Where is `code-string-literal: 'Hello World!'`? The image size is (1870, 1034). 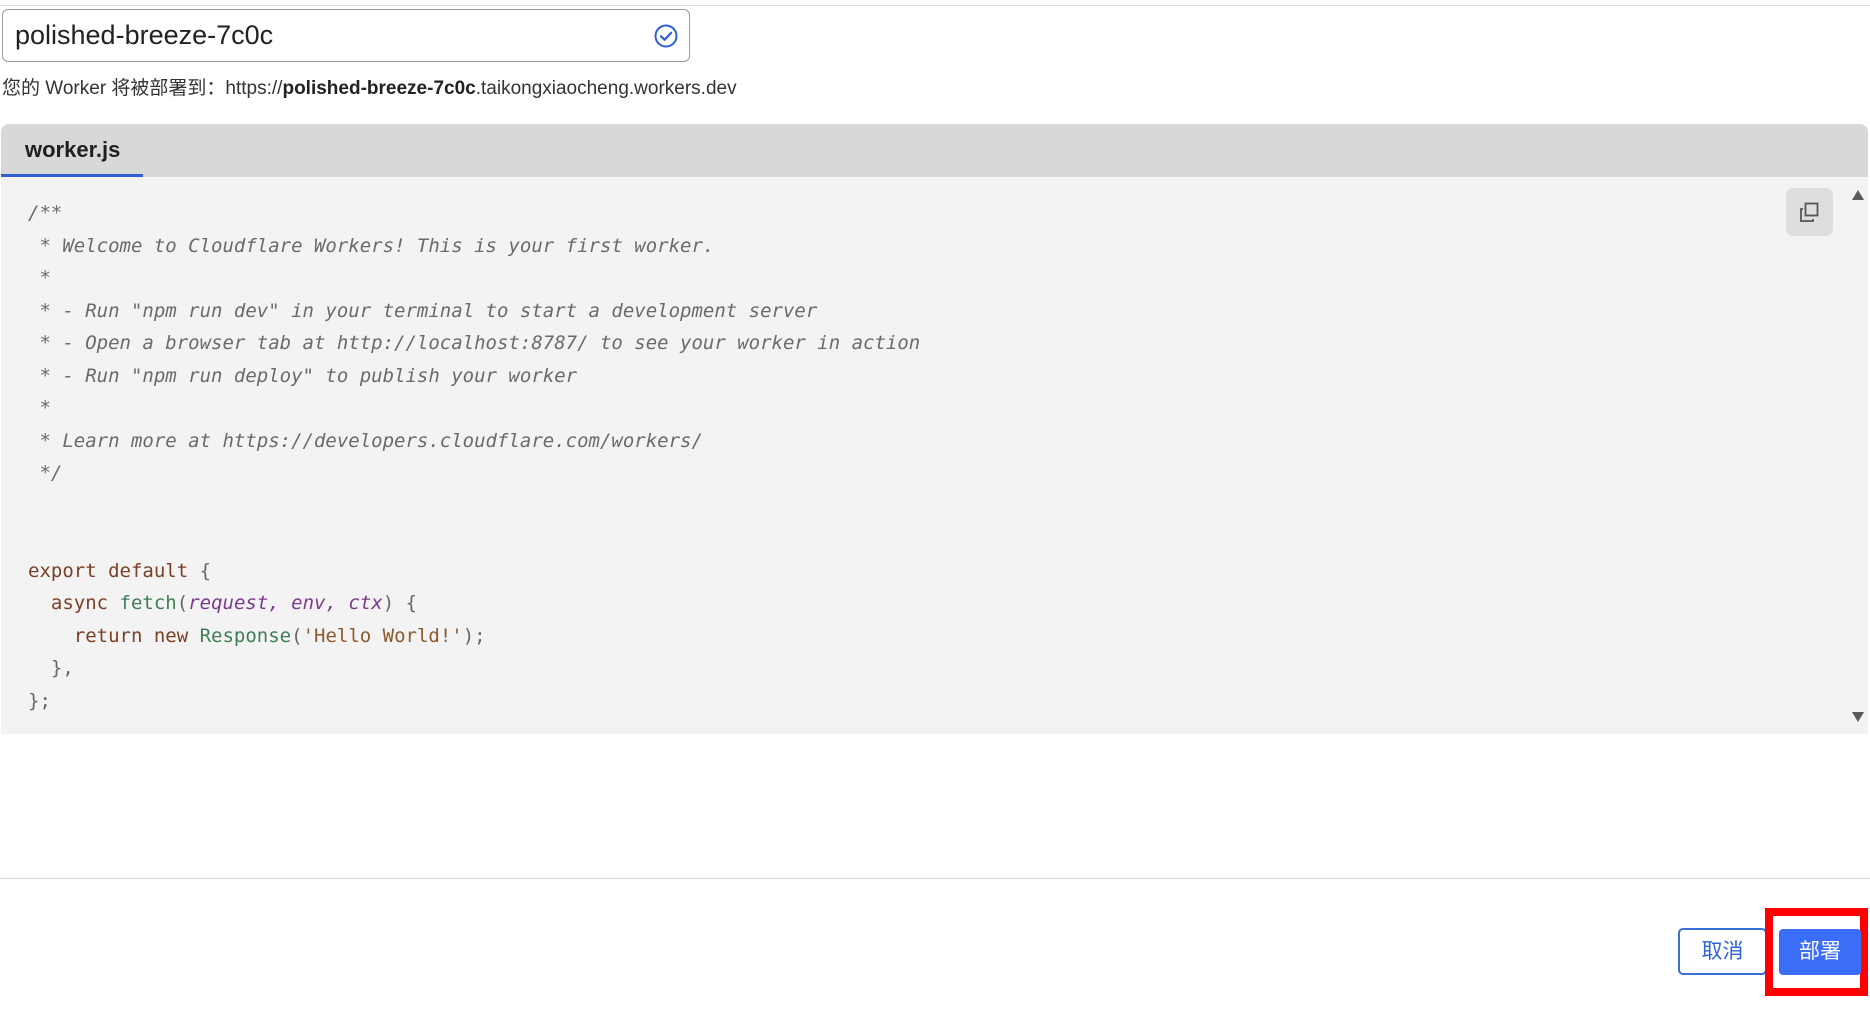 code-string-literal: 'Hello World!' is located at coordinates (382, 635).